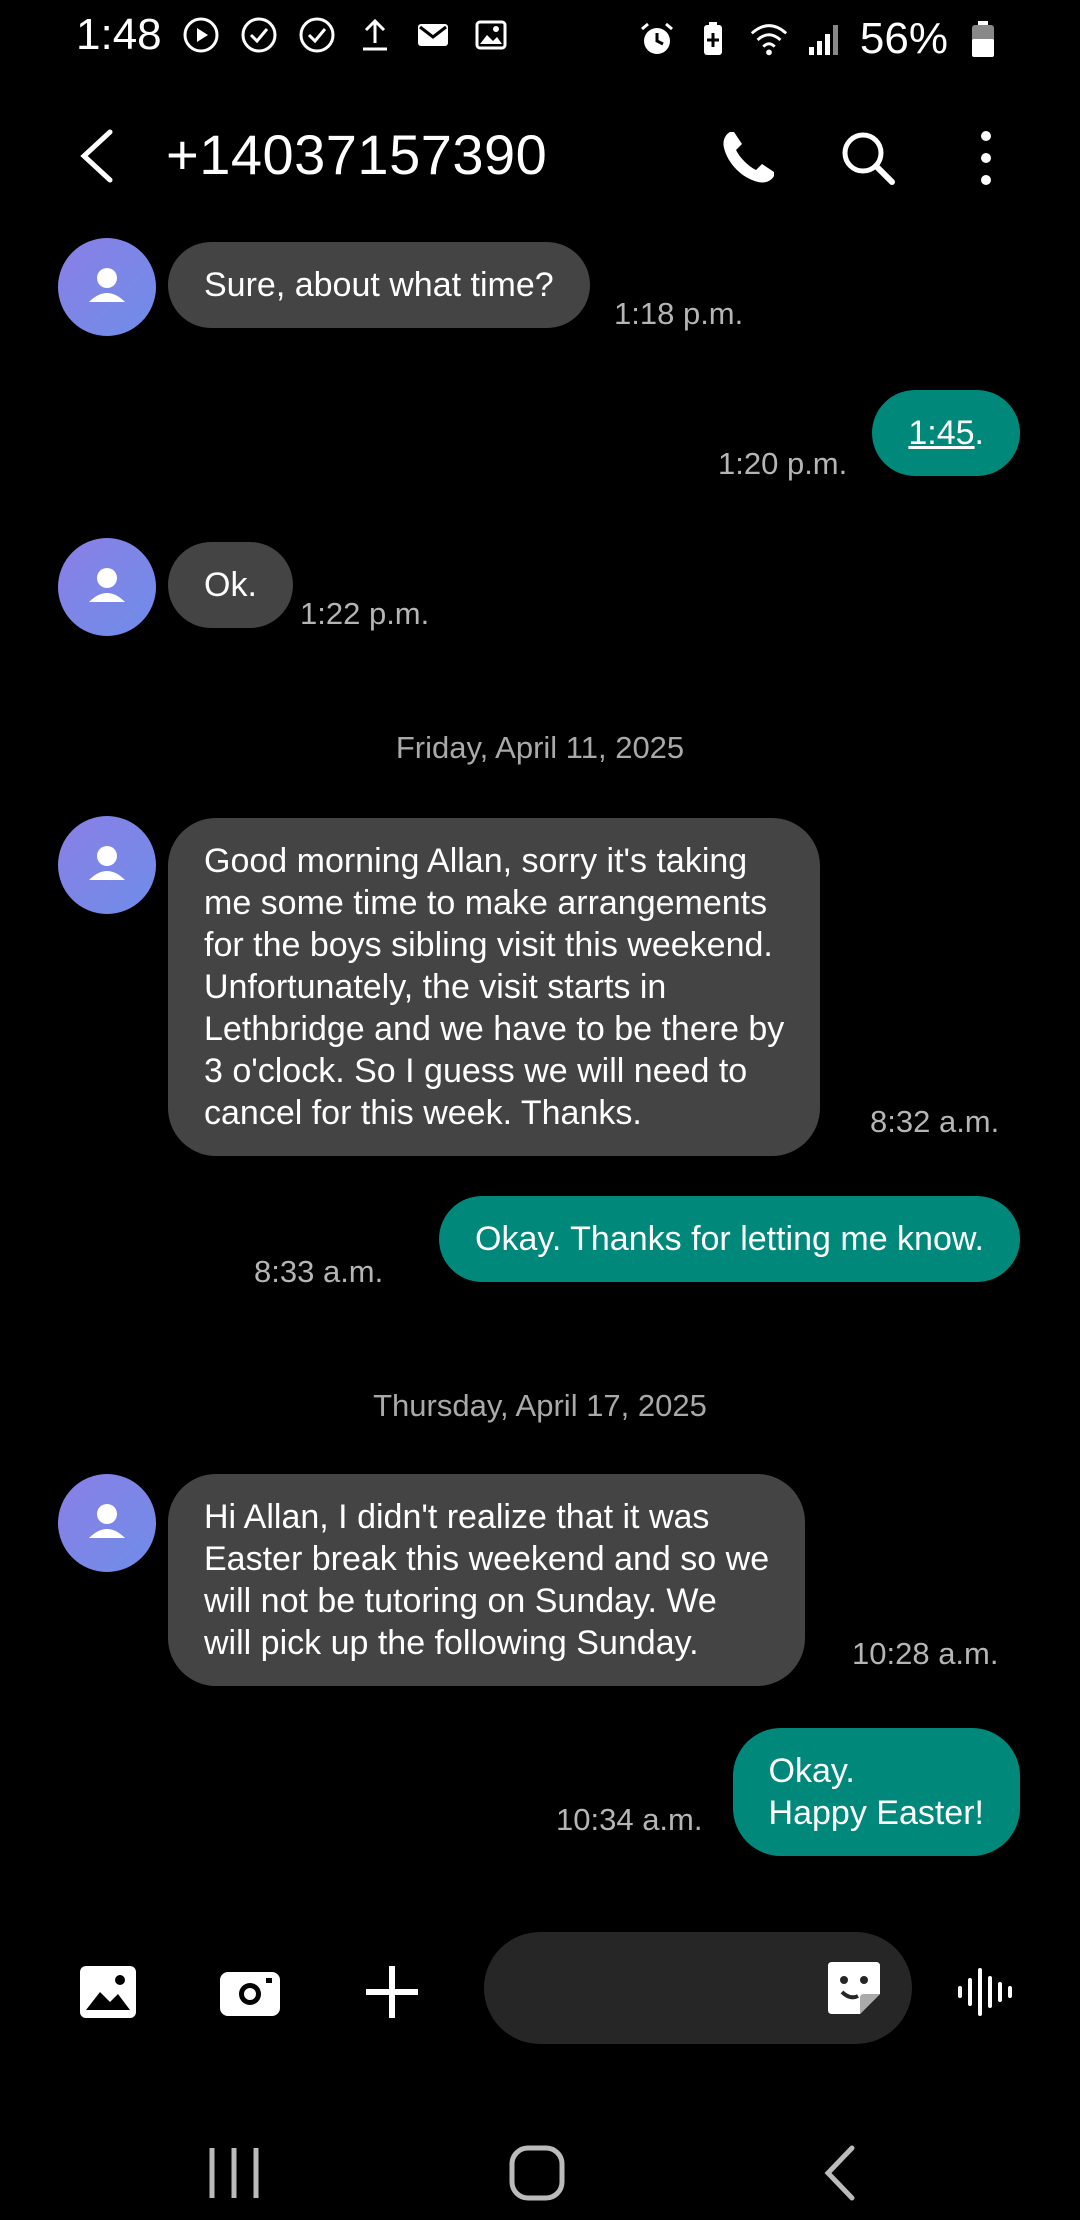 The image size is (1080, 2220). I want to click on system-nav-bar, so click(540, 2160).